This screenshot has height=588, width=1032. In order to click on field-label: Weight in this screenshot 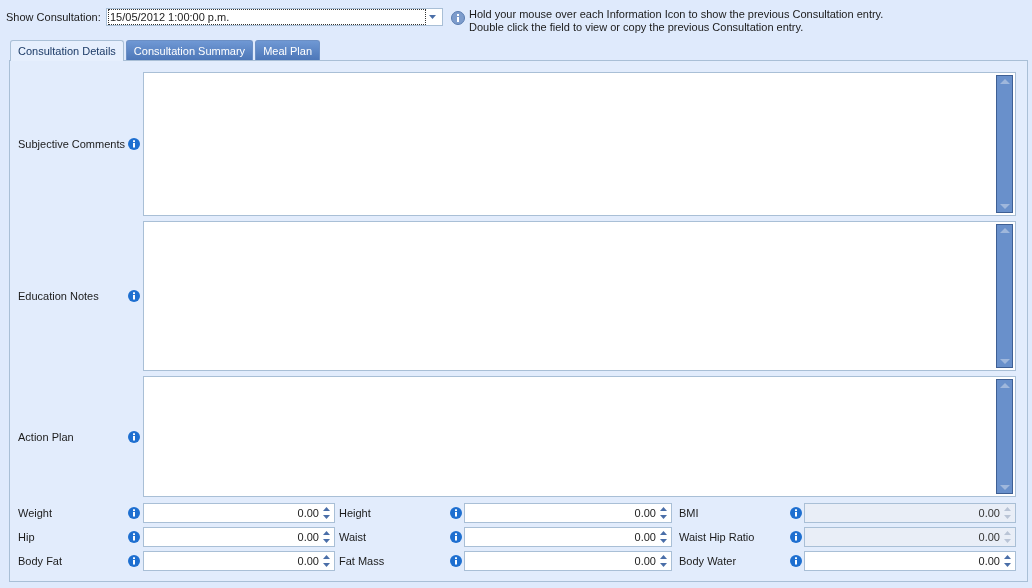, I will do `click(36, 513)`.